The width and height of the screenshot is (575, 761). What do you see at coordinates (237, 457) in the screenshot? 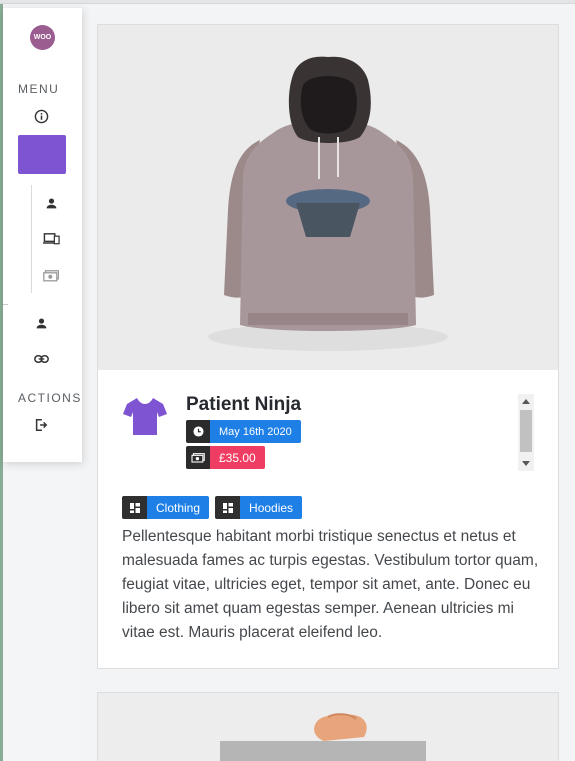
I see `price-text: £35.00` at bounding box center [237, 457].